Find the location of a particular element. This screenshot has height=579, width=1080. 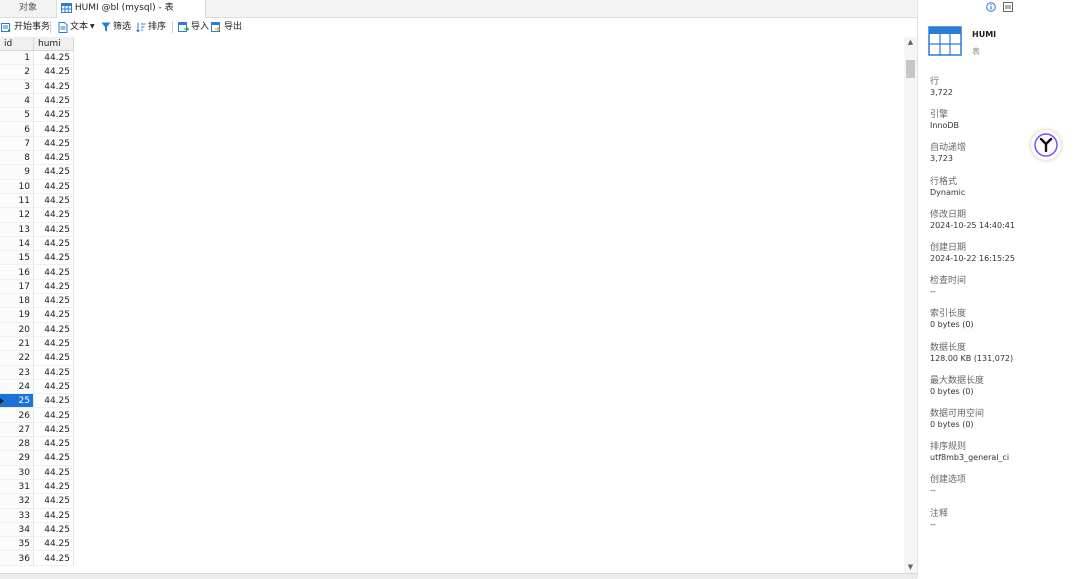

table-row: 7 44.25 is located at coordinates (37, 144).